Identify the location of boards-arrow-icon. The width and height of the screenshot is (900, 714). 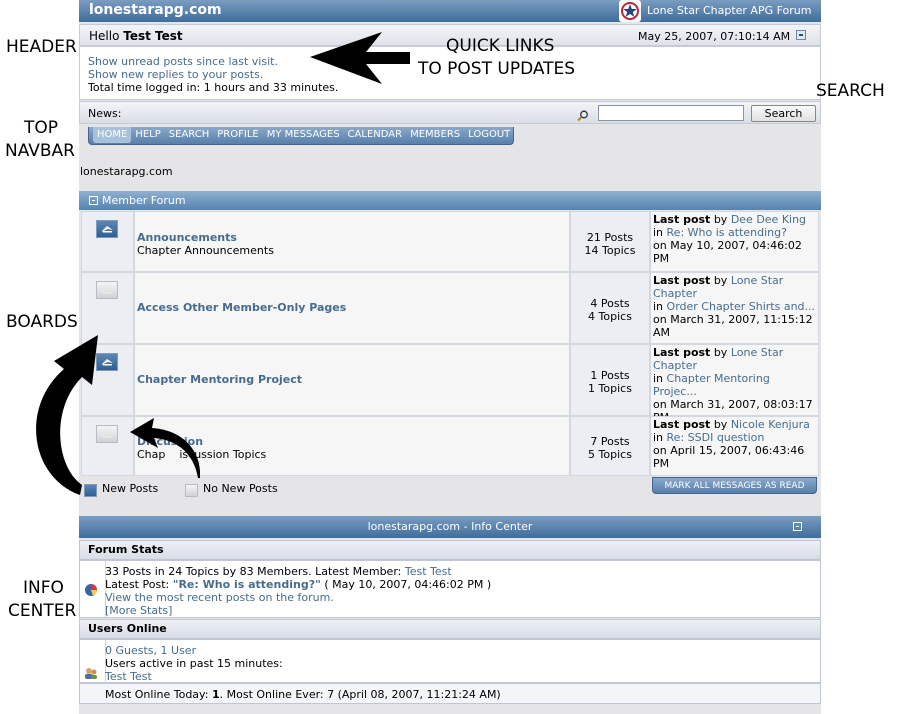
(67, 415).